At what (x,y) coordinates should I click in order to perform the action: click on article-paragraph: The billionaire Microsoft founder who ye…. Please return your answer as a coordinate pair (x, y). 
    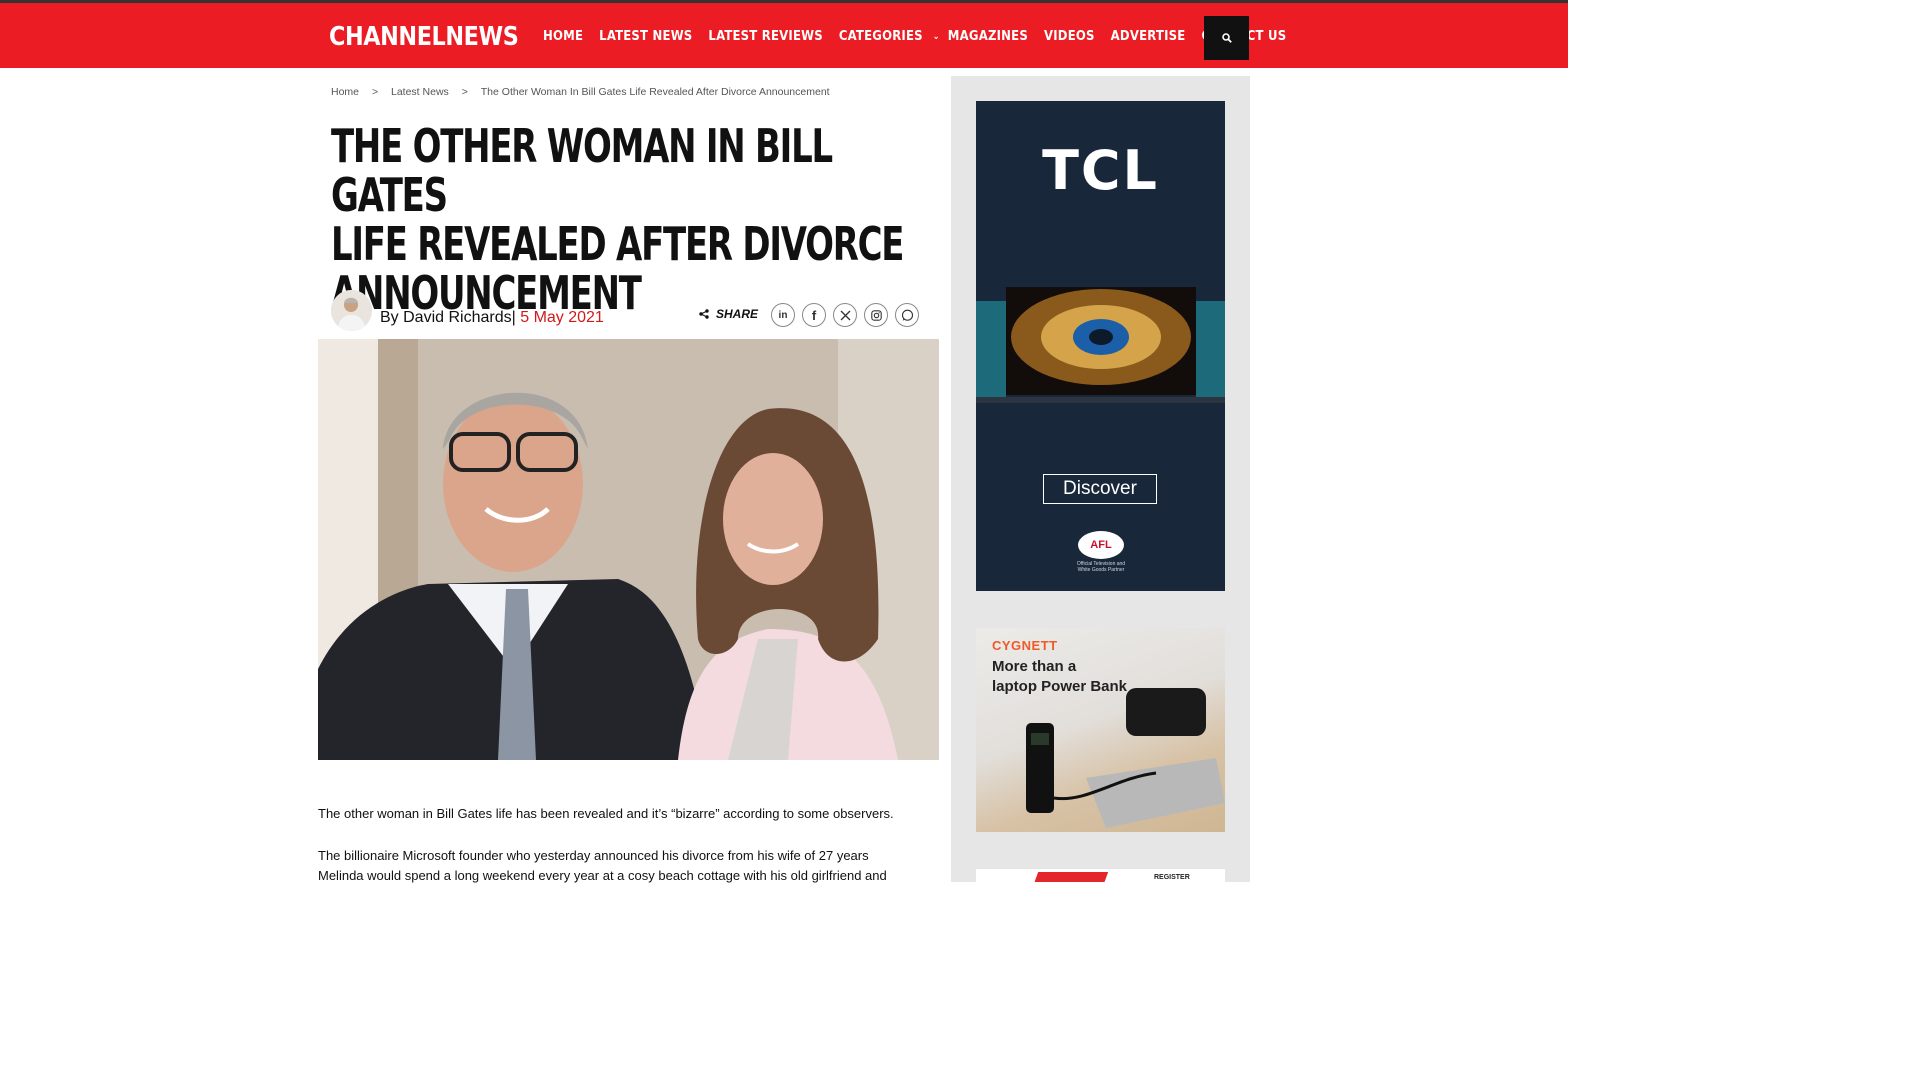
    Looking at the image, I should click on (593, 855).